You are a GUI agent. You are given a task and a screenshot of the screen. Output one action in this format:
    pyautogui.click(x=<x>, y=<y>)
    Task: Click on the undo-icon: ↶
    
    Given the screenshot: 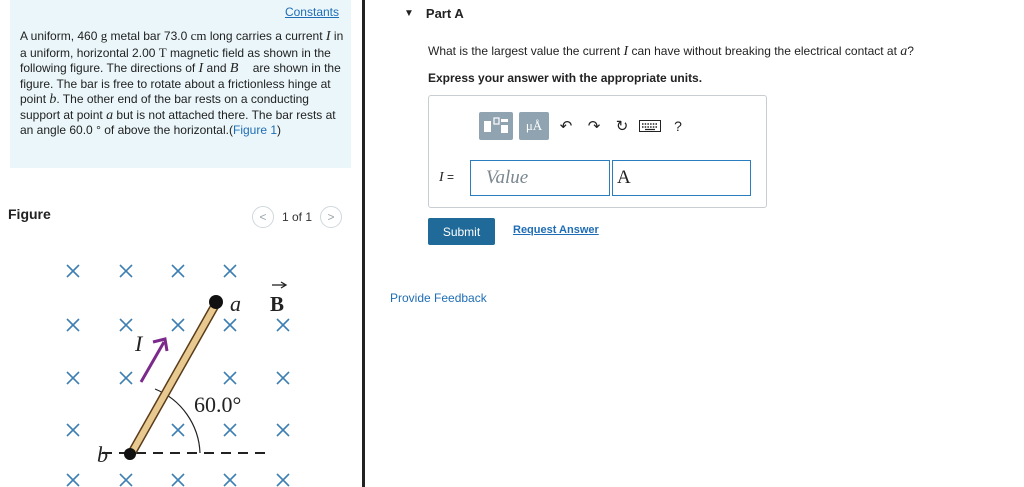 What is the action you would take?
    pyautogui.click(x=566, y=126)
    